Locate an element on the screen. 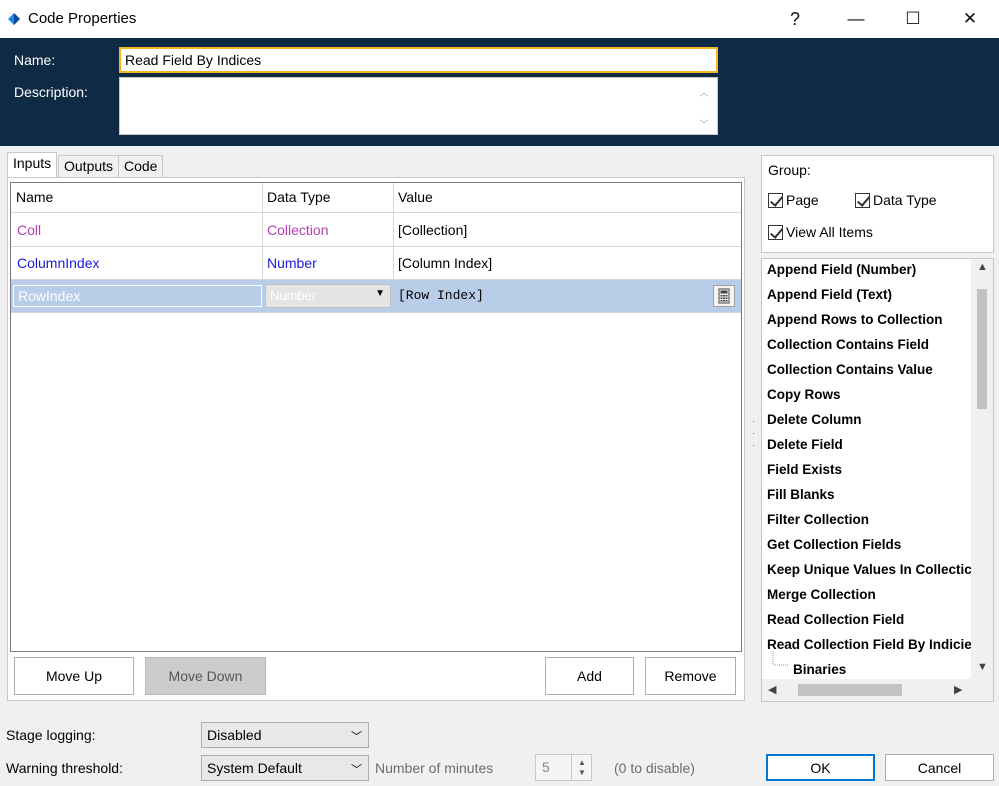 Image resolution: width=999 pixels, height=786 pixels. list-item: Append Field (Number) is located at coordinates (841, 269).